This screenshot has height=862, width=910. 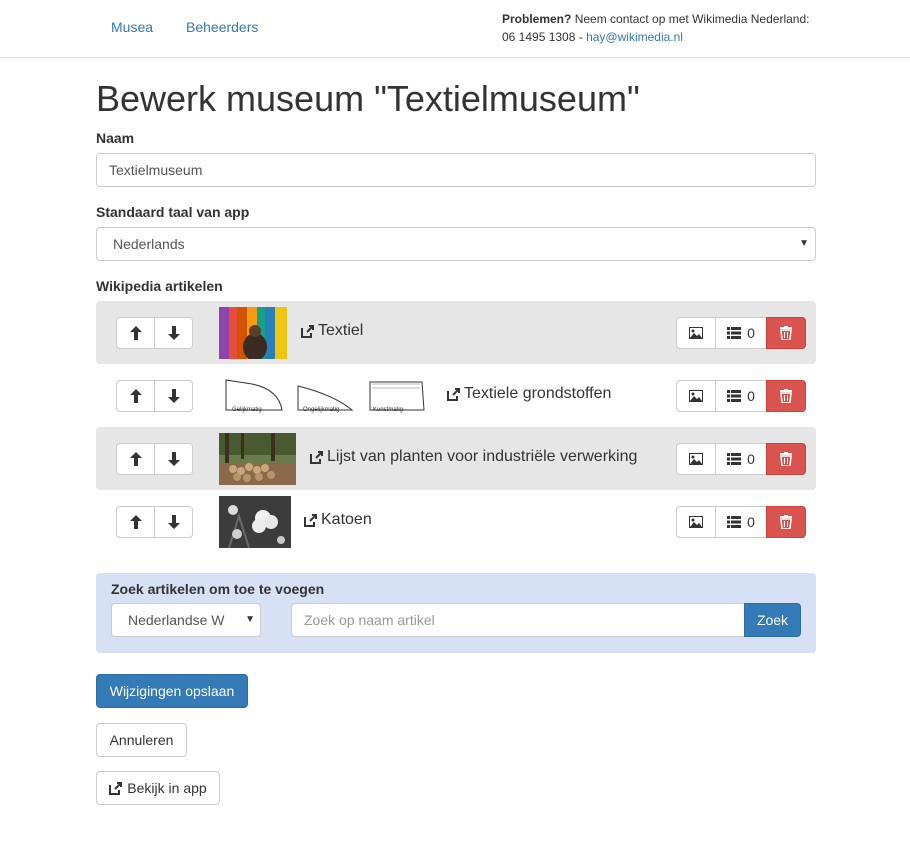 I want to click on article-title: Katoen, so click(x=346, y=519).